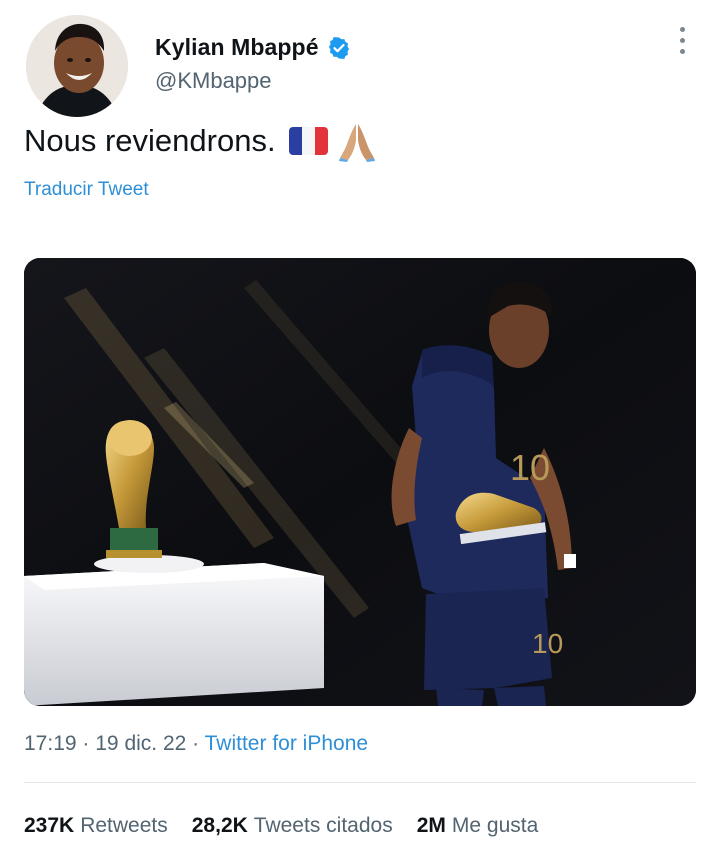 Image resolution: width=720 pixels, height=867 pixels. What do you see at coordinates (150, 140) in the screenshot?
I see `tweet-body: Nous reviendrons.` at bounding box center [150, 140].